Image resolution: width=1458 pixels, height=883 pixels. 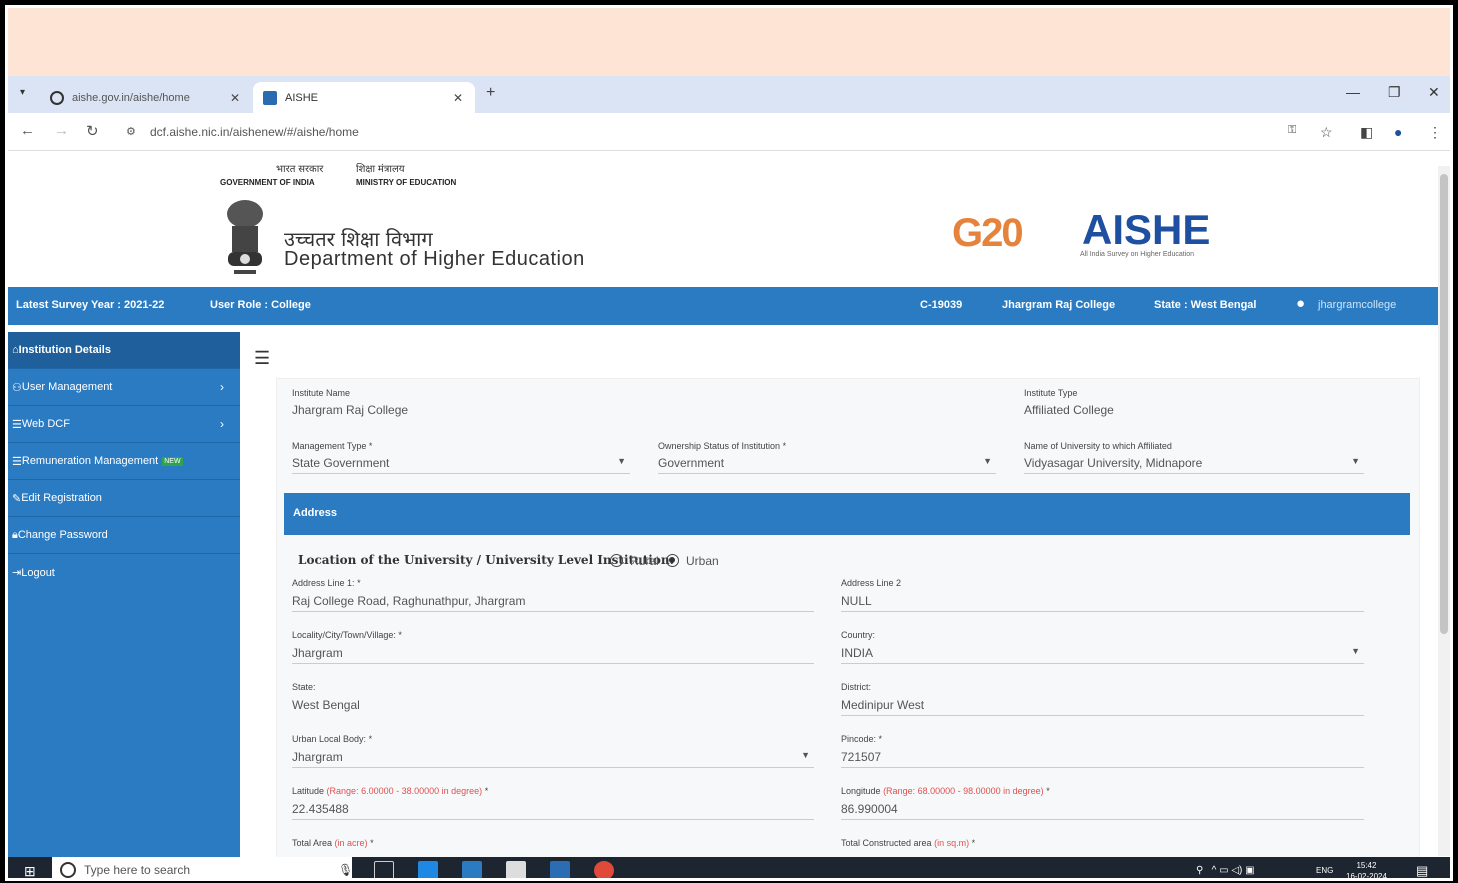 What do you see at coordinates (380, 169) in the screenshot?
I see `ministry-hindi: शिक्षा मंत्रालय` at bounding box center [380, 169].